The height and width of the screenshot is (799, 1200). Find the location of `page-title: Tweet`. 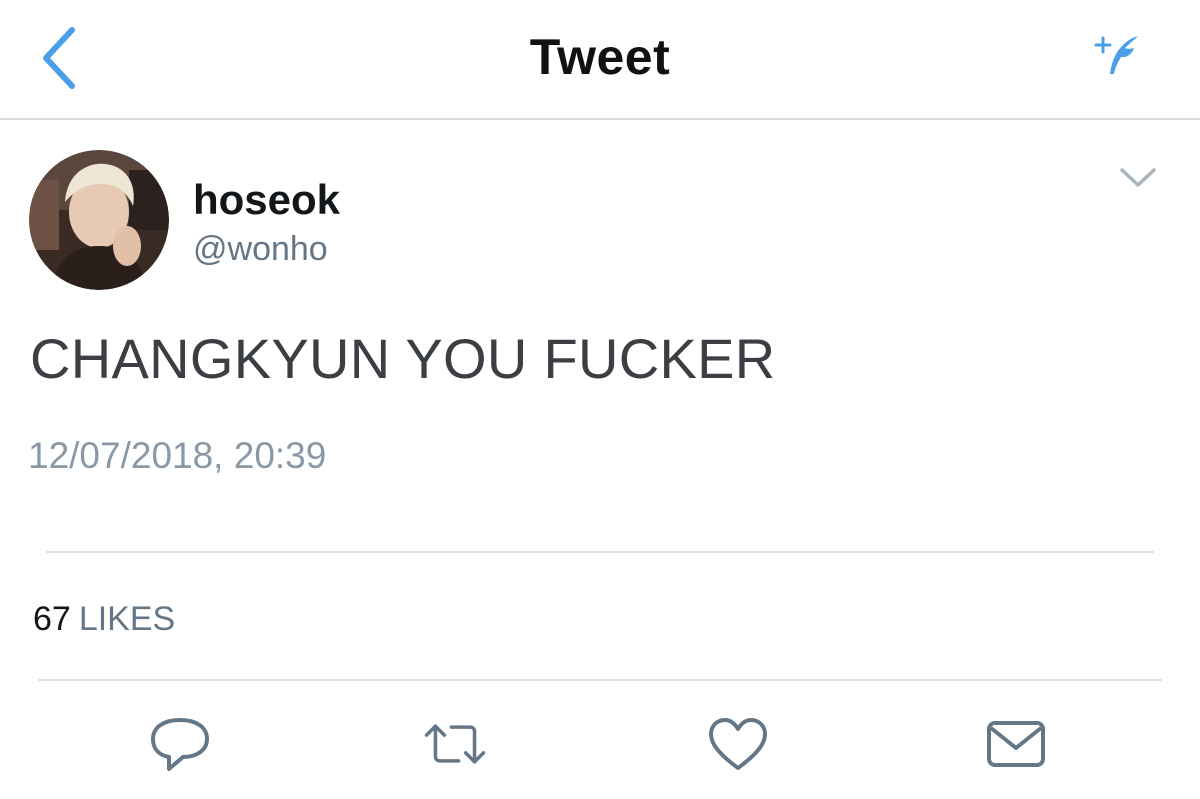

page-title: Tweet is located at coordinates (600, 57).